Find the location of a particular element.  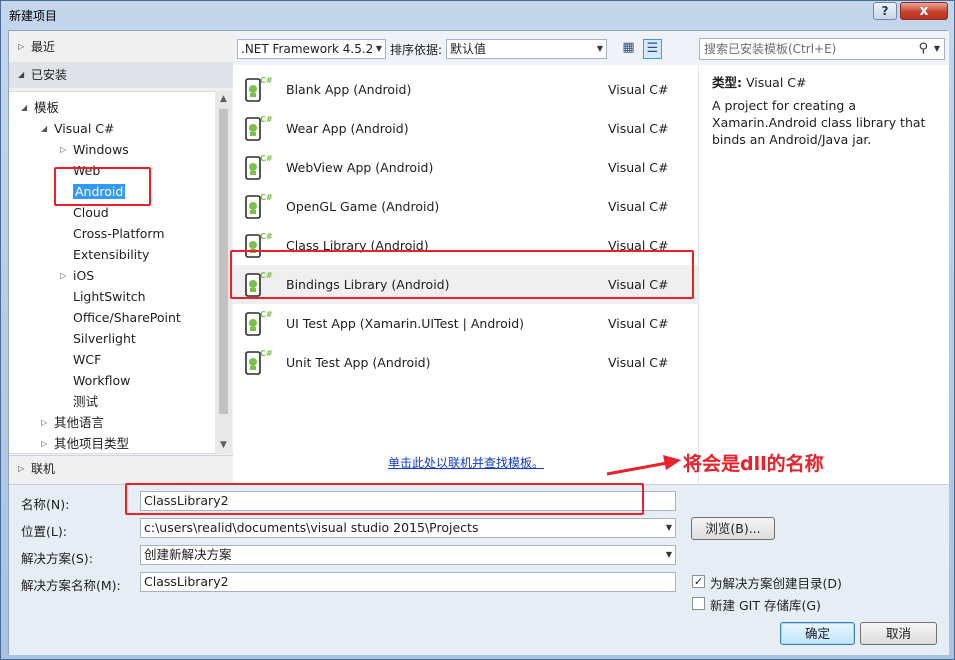

tree-item-label: Extensibility is located at coordinates (111, 254).